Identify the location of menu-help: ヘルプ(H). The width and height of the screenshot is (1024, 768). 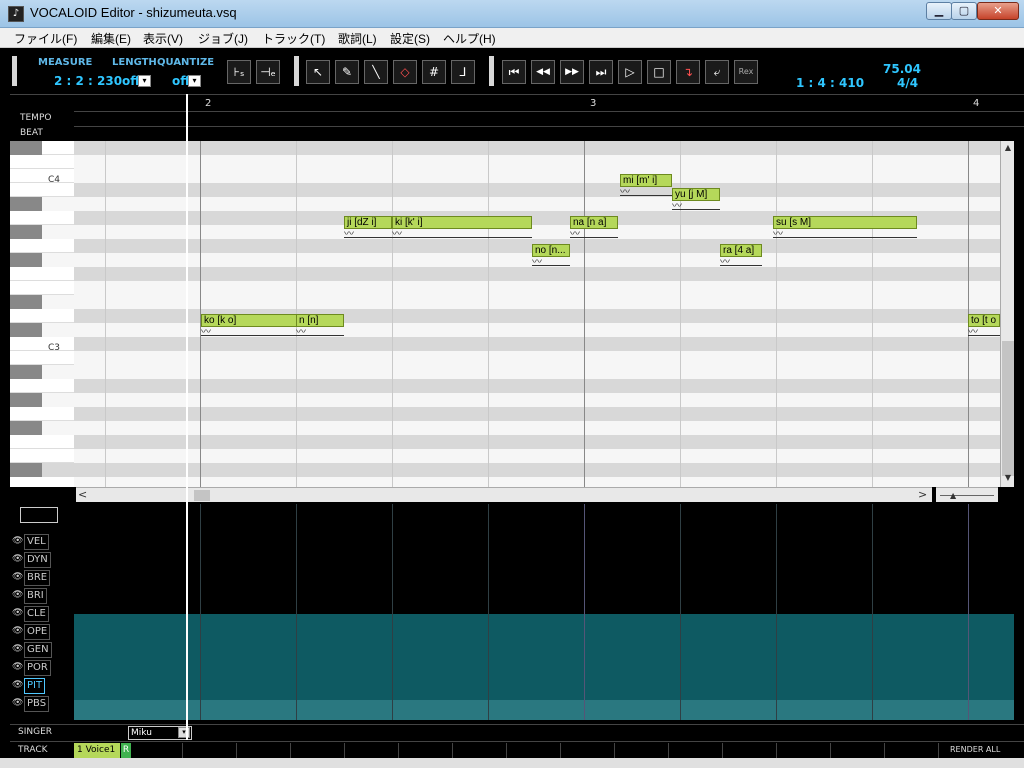
(469, 38).